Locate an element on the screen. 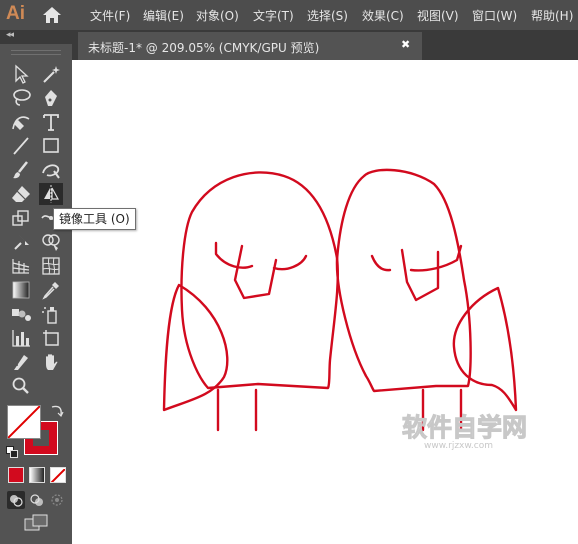  reflect-tool-icon is located at coordinates (51, 194).